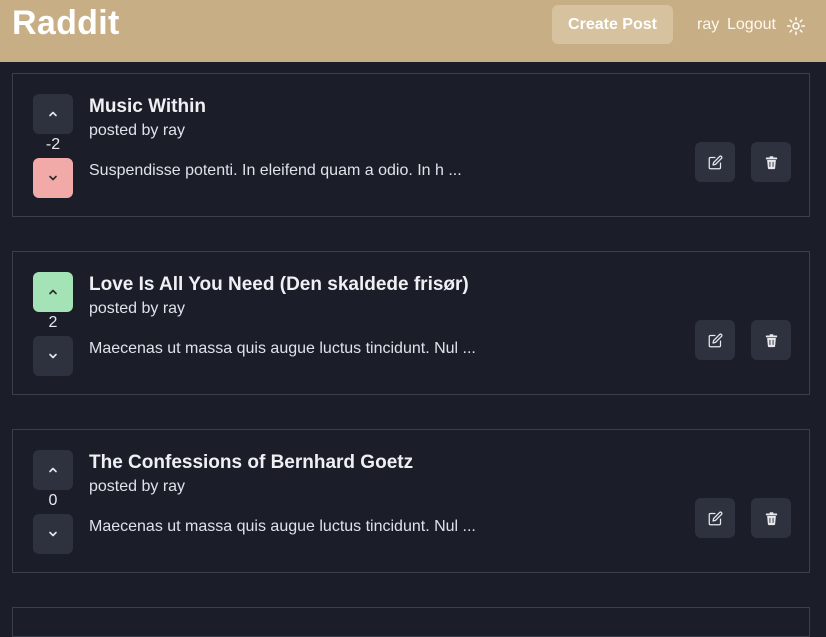 The width and height of the screenshot is (826, 637). Describe the element at coordinates (796, 26) in the screenshot. I see `sun-icon` at that location.